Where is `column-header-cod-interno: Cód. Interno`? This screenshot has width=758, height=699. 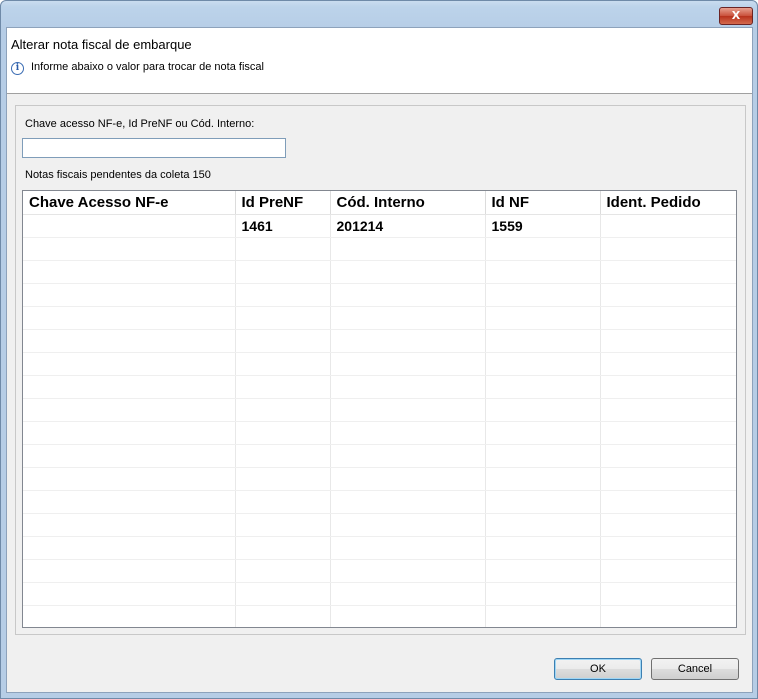 column-header-cod-interno: Cód. Interno is located at coordinates (408, 203).